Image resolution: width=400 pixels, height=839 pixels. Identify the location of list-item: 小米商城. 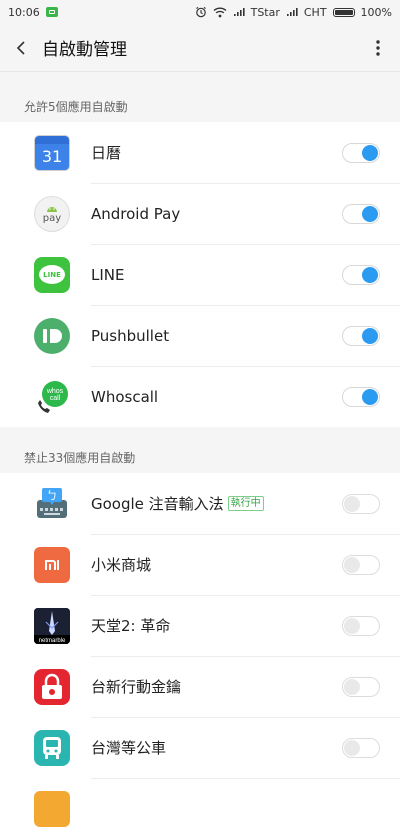
(200, 564).